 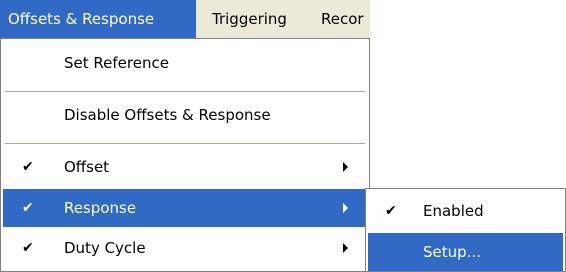 I want to click on menu-item-label: Response, so click(x=100, y=208).